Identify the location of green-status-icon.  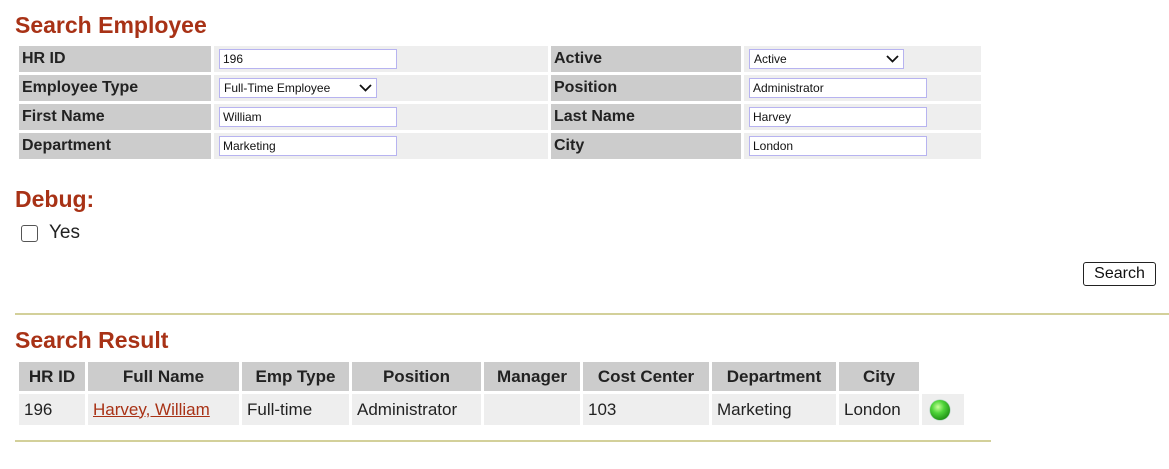
(940, 409).